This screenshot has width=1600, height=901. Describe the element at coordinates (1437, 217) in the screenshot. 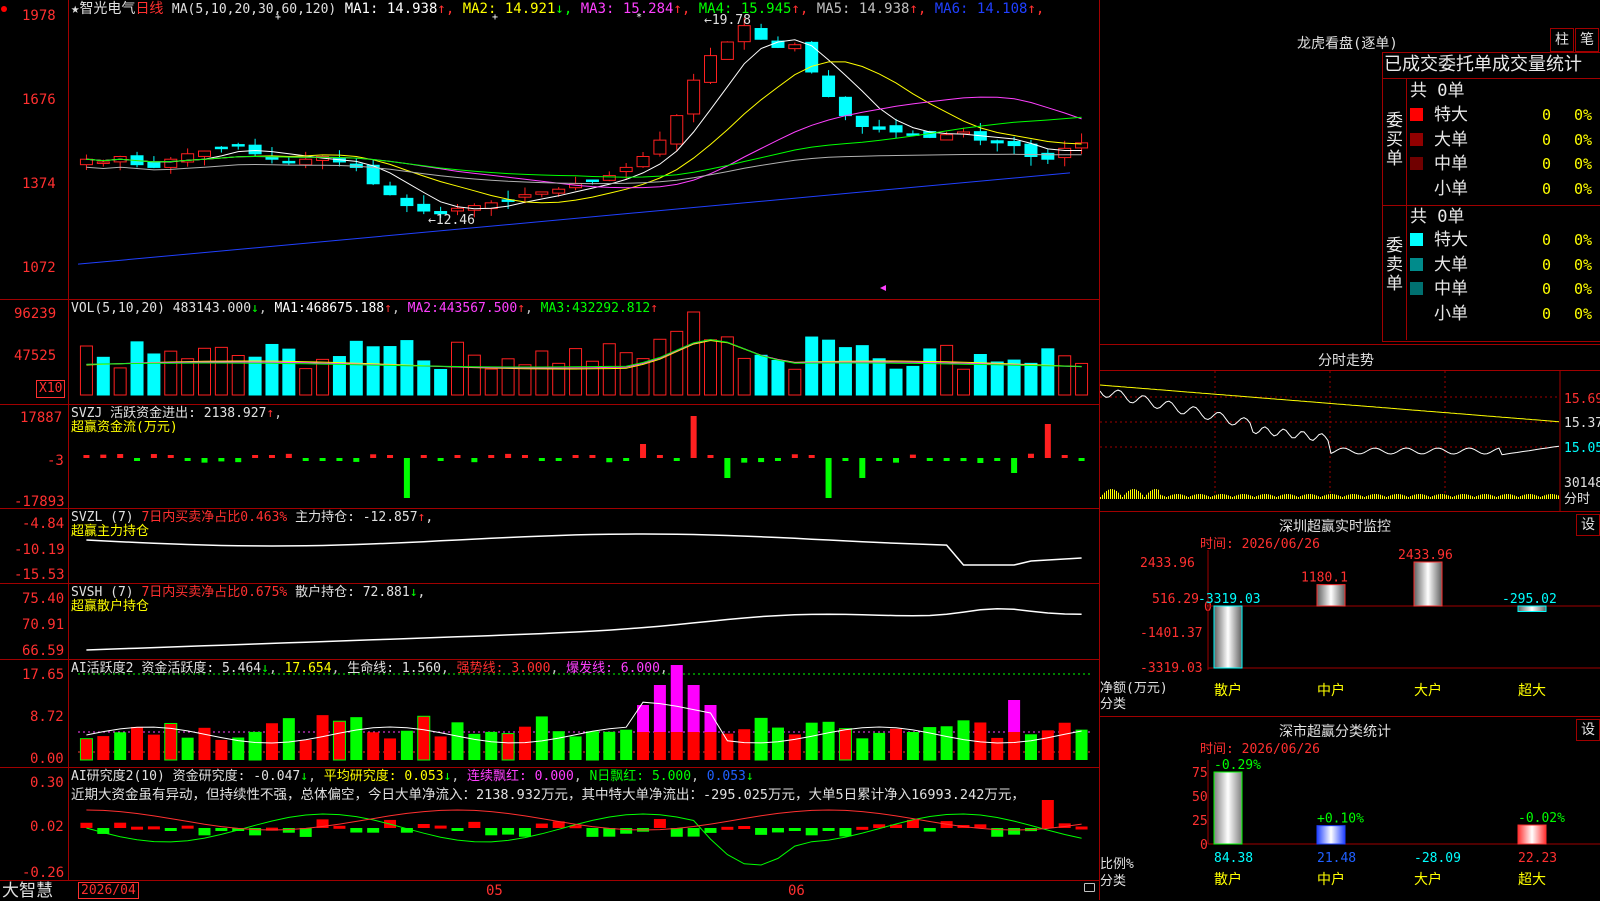

I see `sell-total: 共 0单` at that location.